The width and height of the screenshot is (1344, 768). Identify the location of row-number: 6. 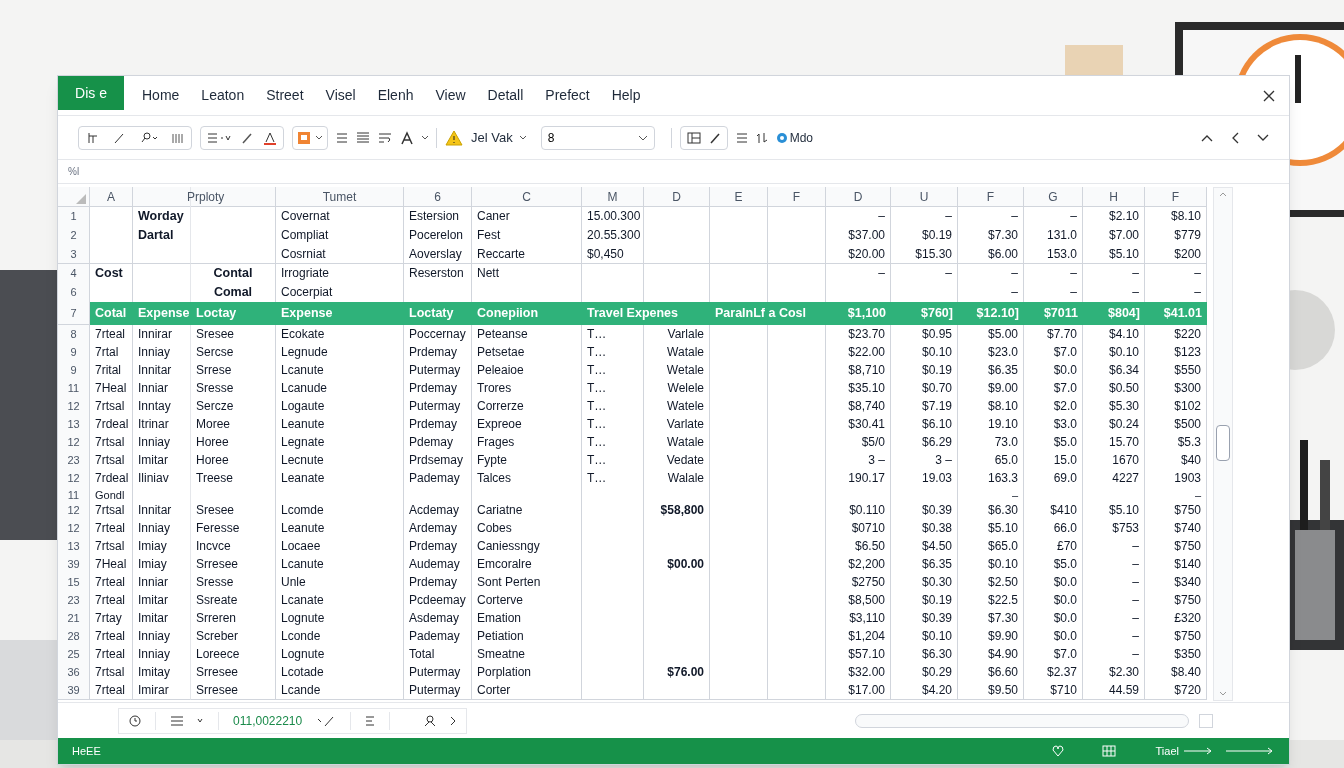
(74, 293).